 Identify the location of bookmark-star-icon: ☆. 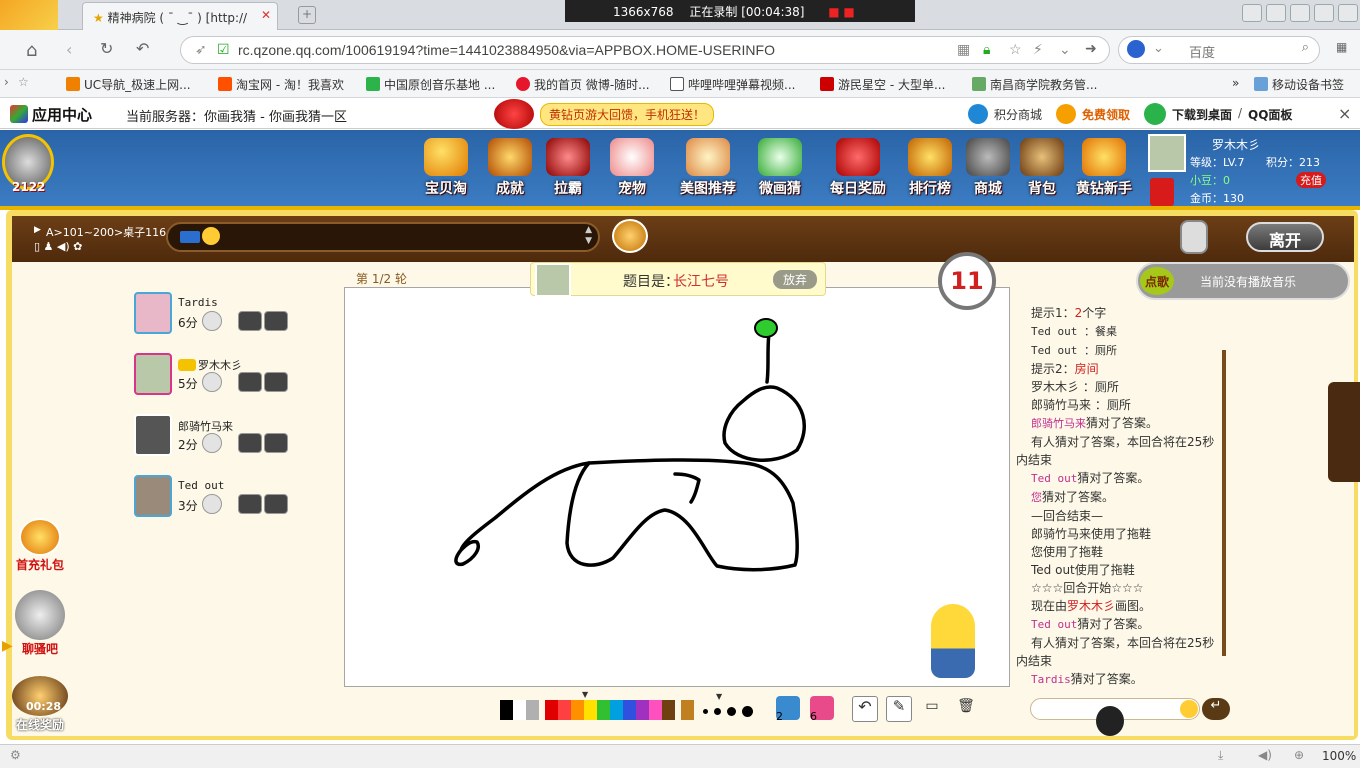
(23, 82).